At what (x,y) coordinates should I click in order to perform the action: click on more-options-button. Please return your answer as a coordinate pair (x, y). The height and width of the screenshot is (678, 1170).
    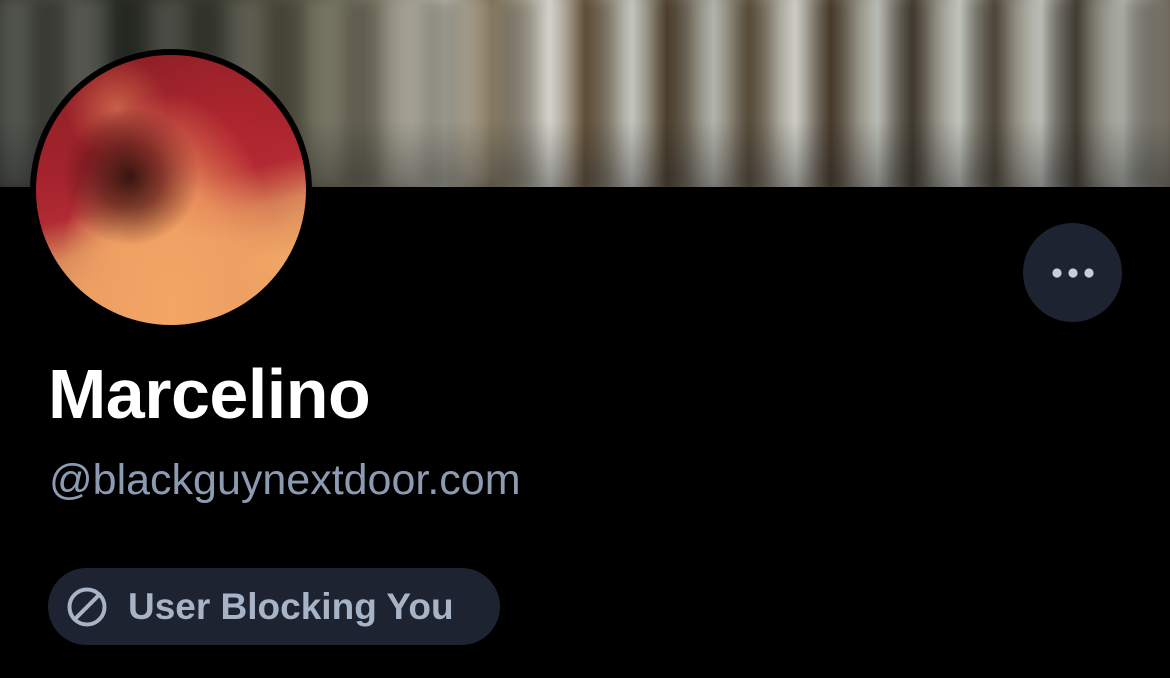
    Looking at the image, I should click on (1072, 272).